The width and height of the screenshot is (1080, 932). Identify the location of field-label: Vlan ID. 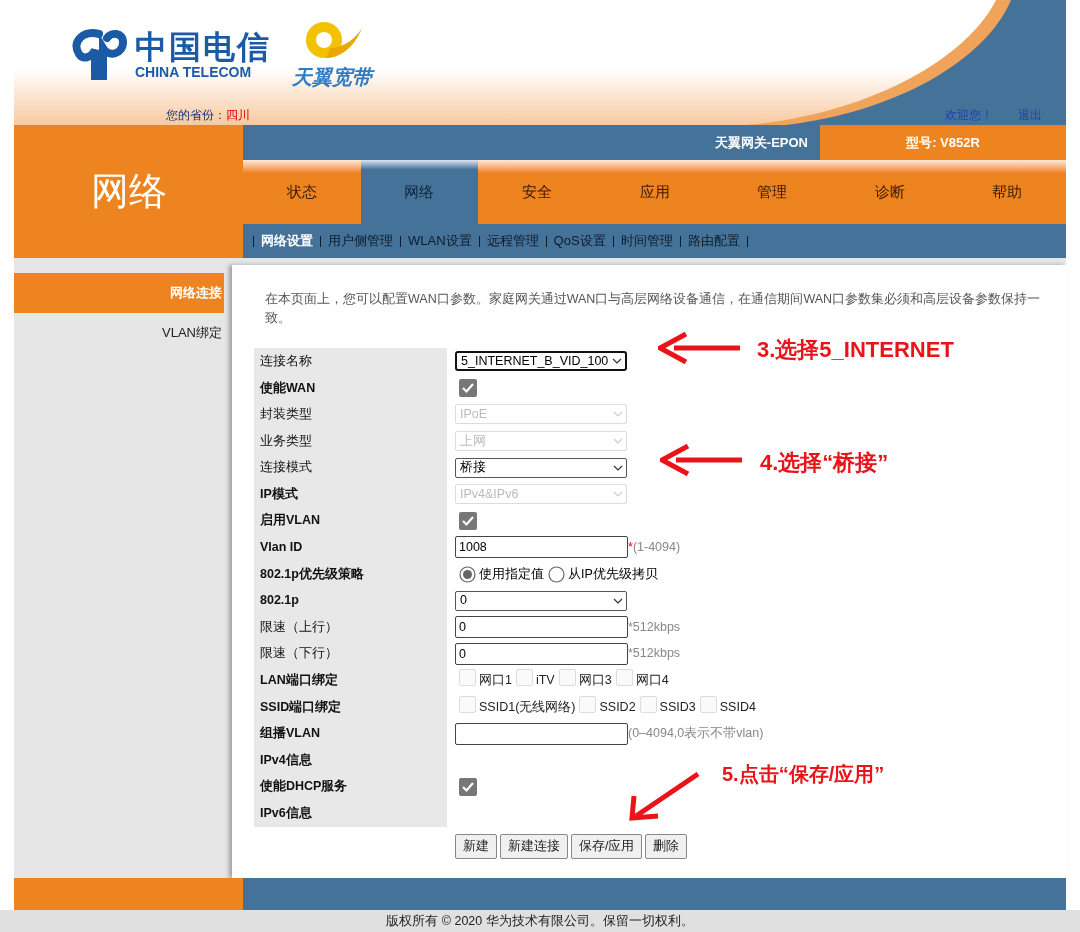
(350, 547).